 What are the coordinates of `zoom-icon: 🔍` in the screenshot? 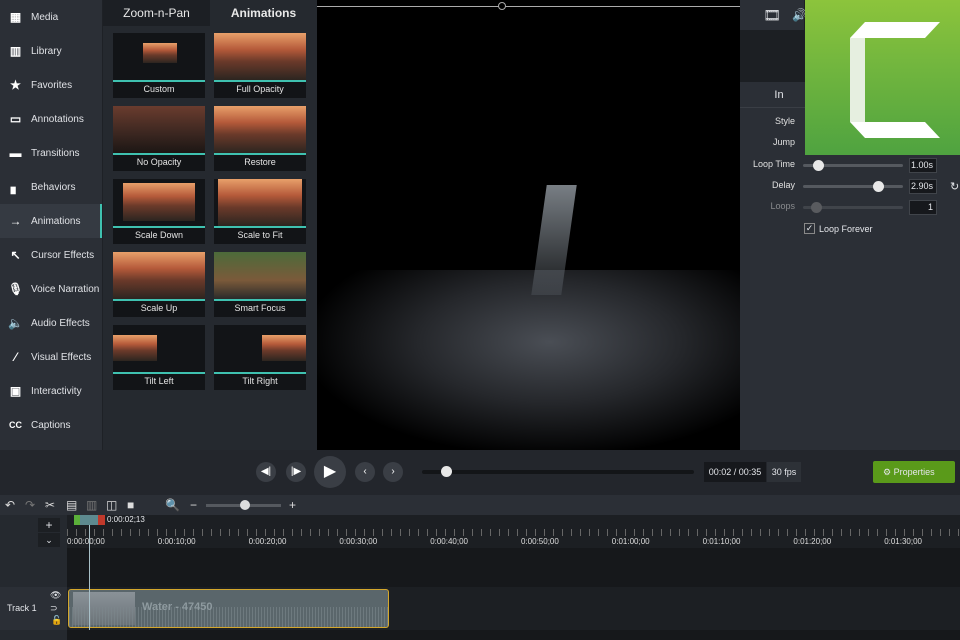 It's located at (172, 505).